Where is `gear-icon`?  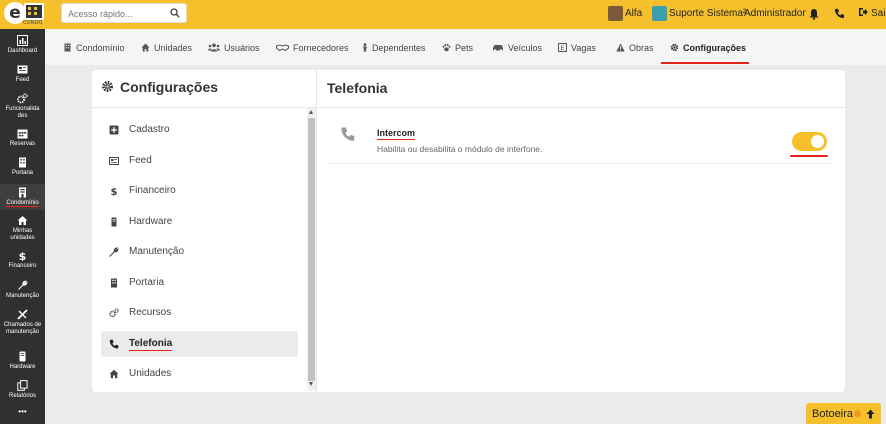 gear-icon is located at coordinates (107, 86).